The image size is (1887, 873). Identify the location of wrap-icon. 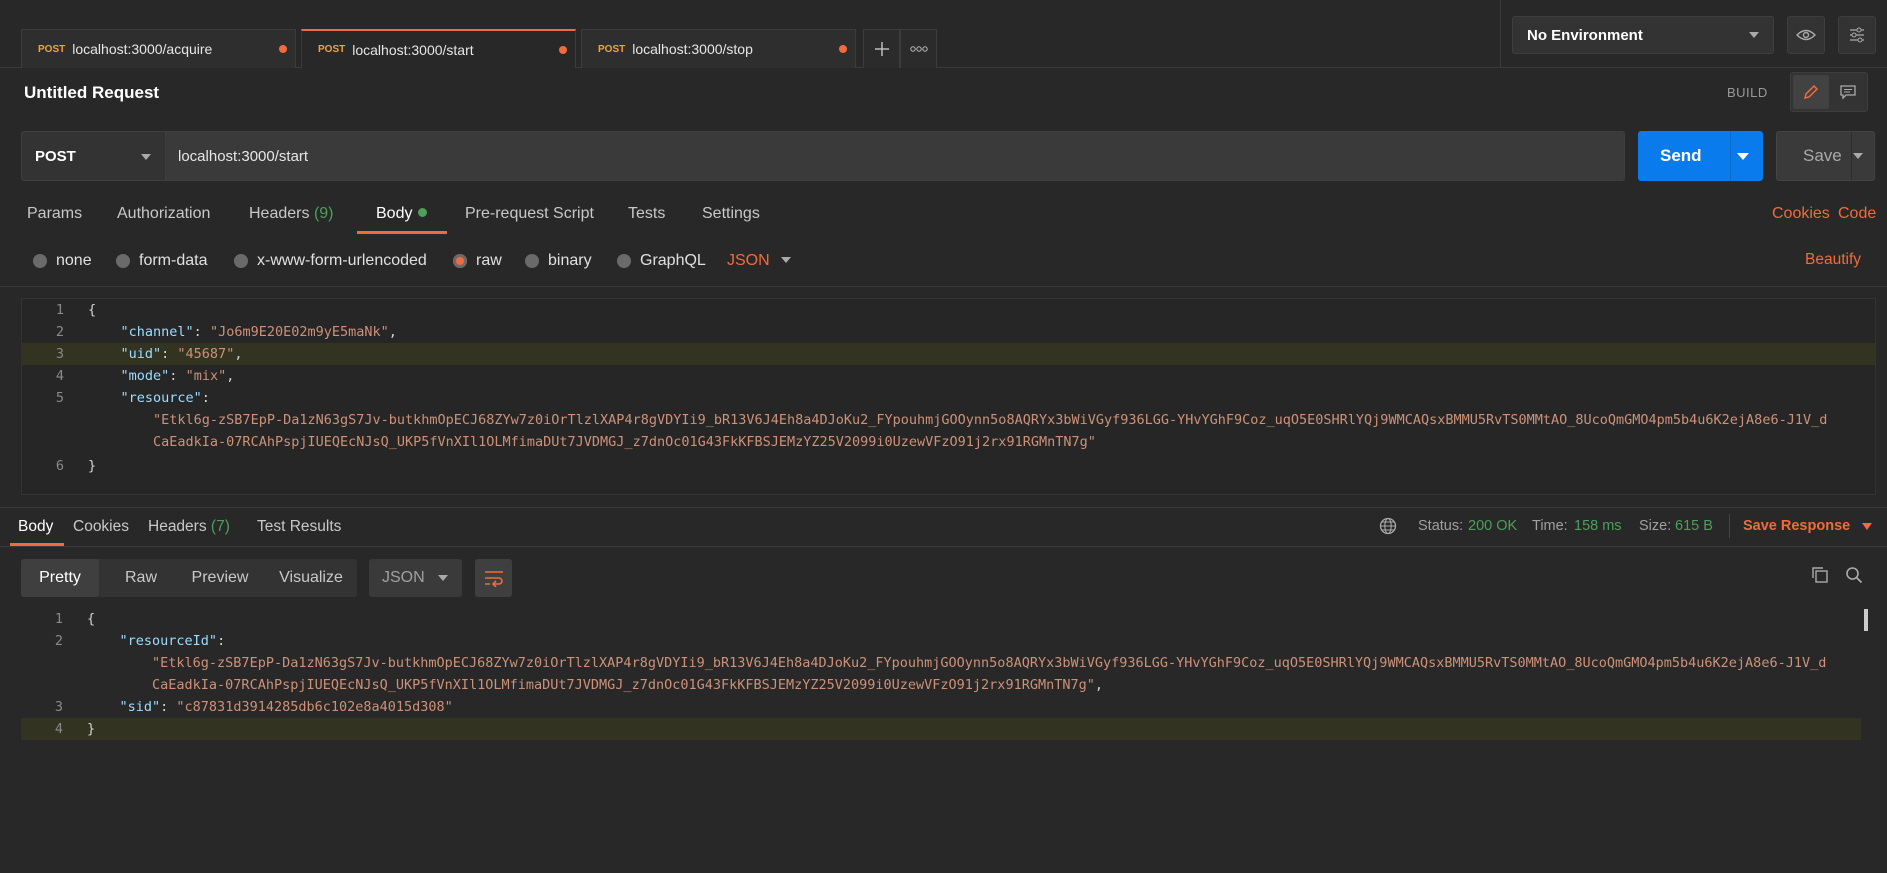
(493, 579).